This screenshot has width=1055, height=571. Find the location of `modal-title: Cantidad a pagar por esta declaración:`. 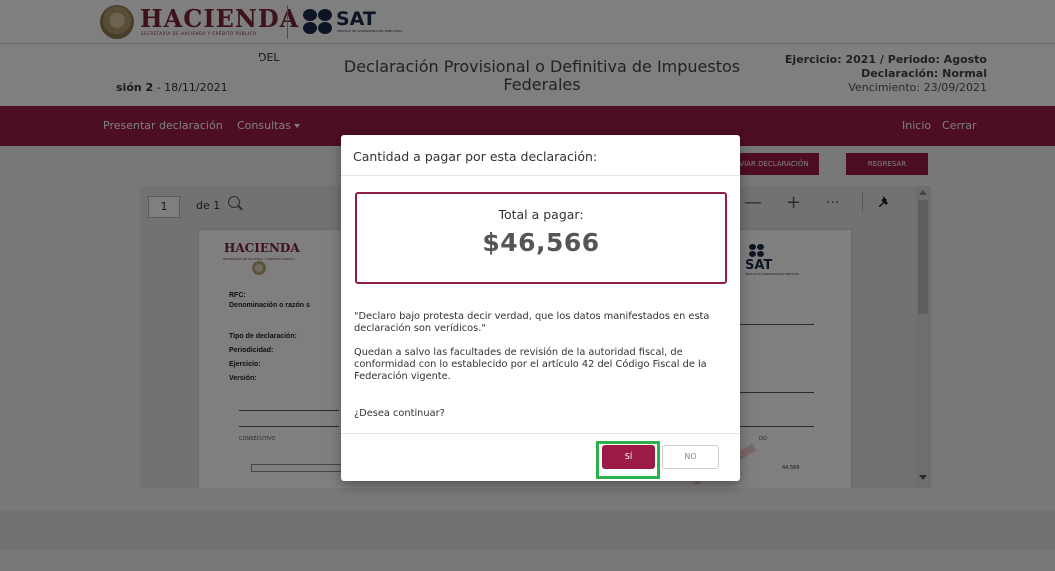

modal-title: Cantidad a pagar por esta declaración: is located at coordinates (475, 156).